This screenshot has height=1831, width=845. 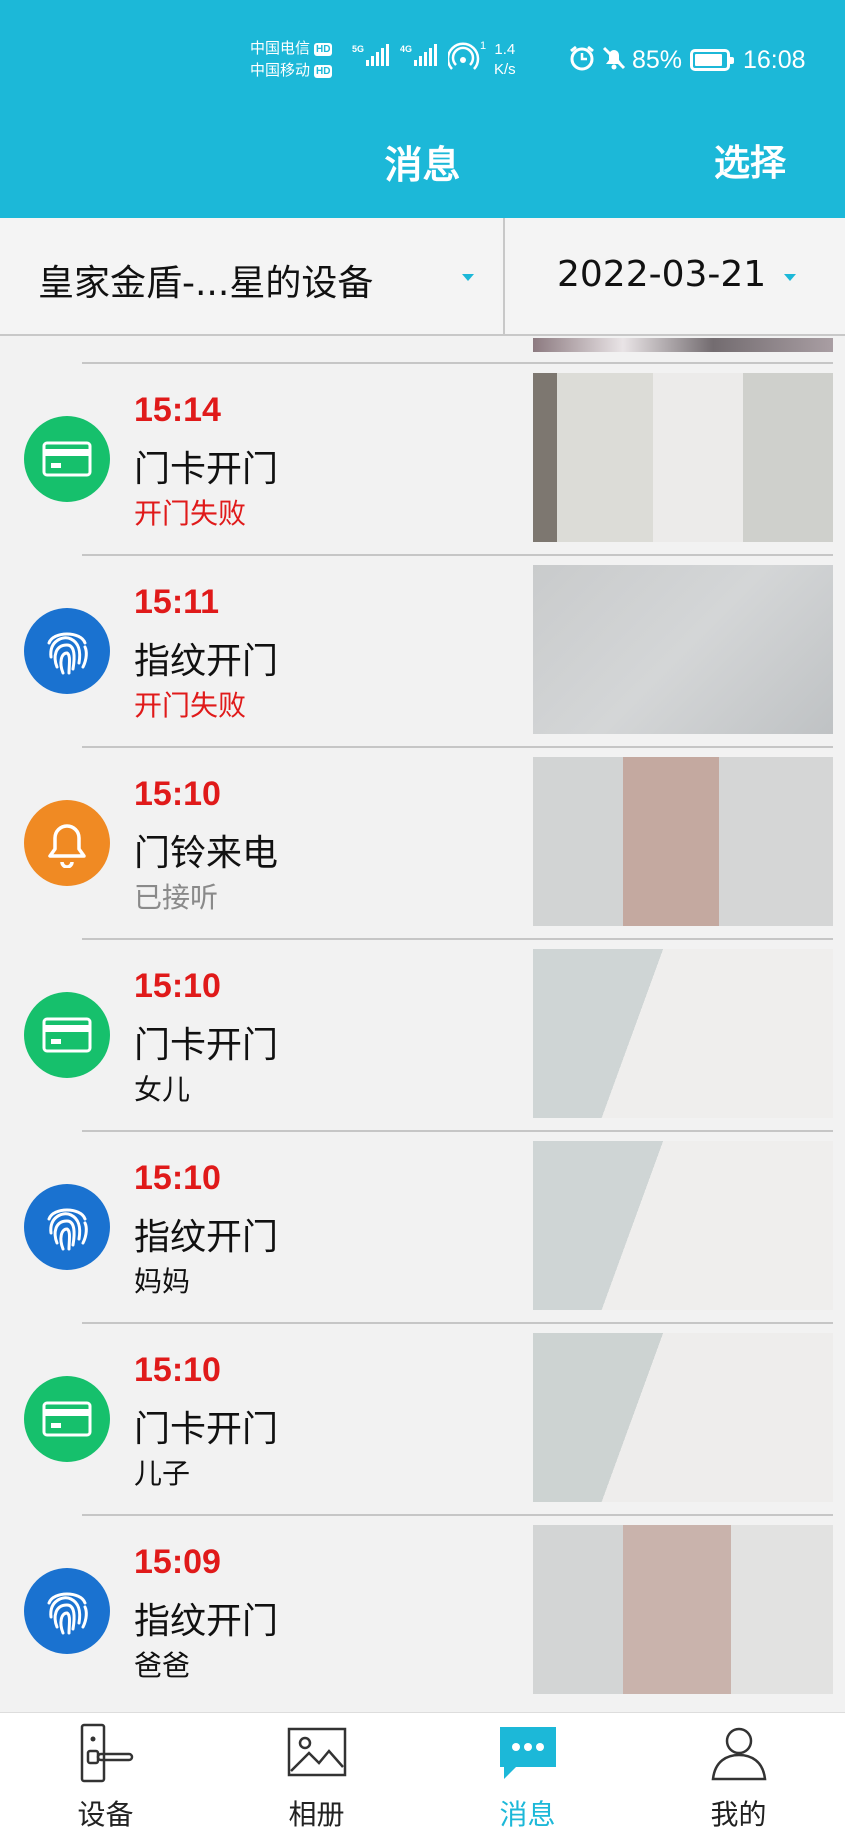 I want to click on tab-album: 相册, so click(x=316, y=1772).